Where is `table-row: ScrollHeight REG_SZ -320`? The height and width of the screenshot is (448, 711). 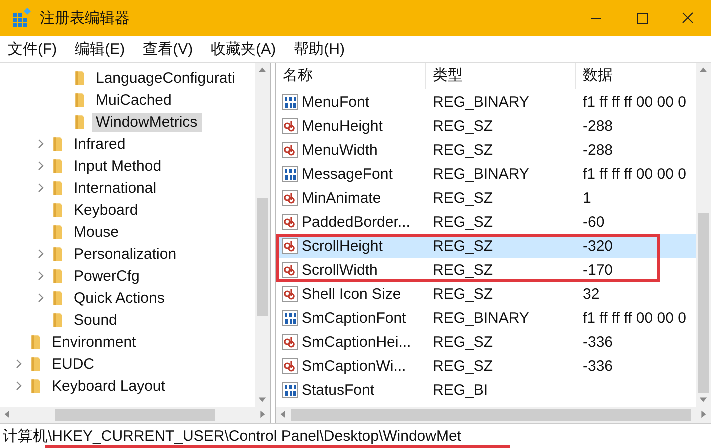
table-row: ScrollHeight REG_SZ -320 is located at coordinates (486, 246).